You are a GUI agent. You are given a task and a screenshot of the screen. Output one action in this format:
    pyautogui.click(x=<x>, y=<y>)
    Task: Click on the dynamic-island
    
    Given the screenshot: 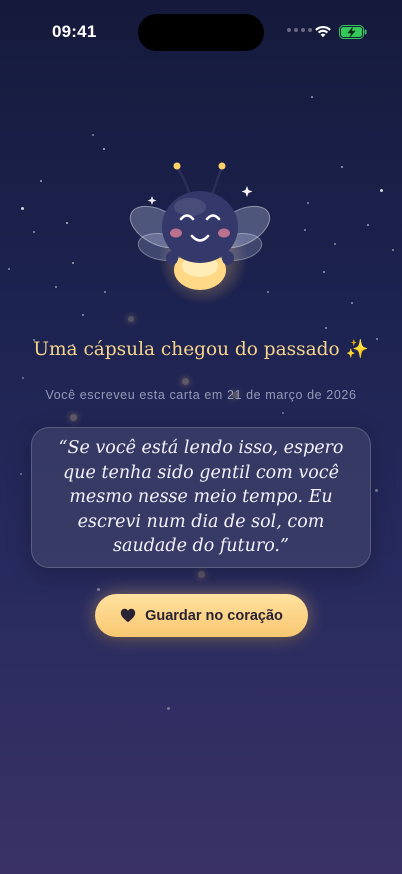 What is the action you would take?
    pyautogui.click(x=201, y=32)
    